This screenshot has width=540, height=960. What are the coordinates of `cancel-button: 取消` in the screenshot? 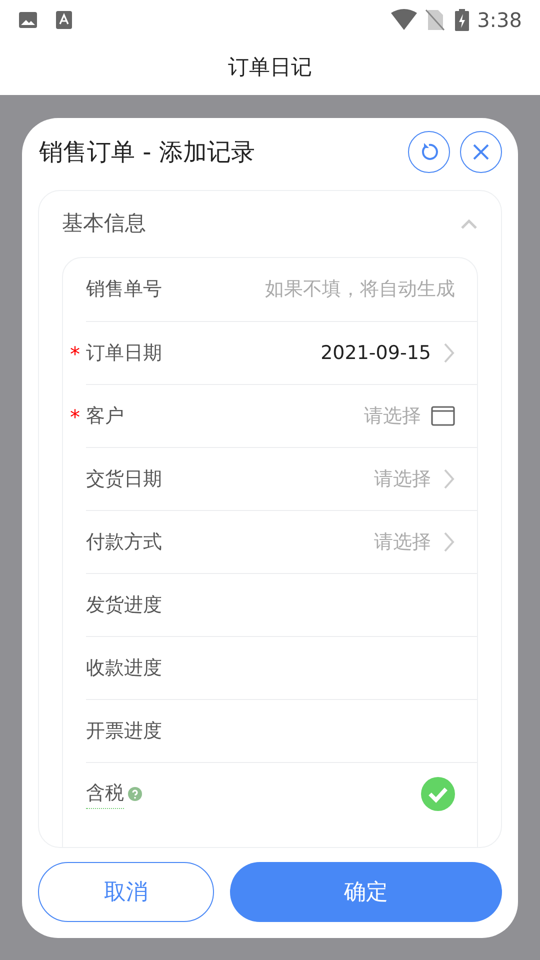 It's located at (126, 892).